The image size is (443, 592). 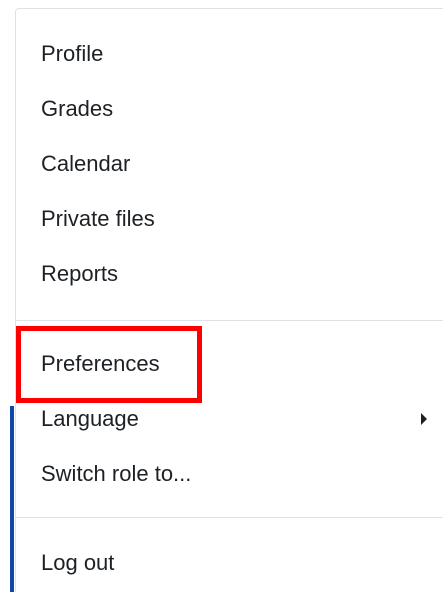 What do you see at coordinates (229, 419) in the screenshot?
I see `menu-item-language: Language` at bounding box center [229, 419].